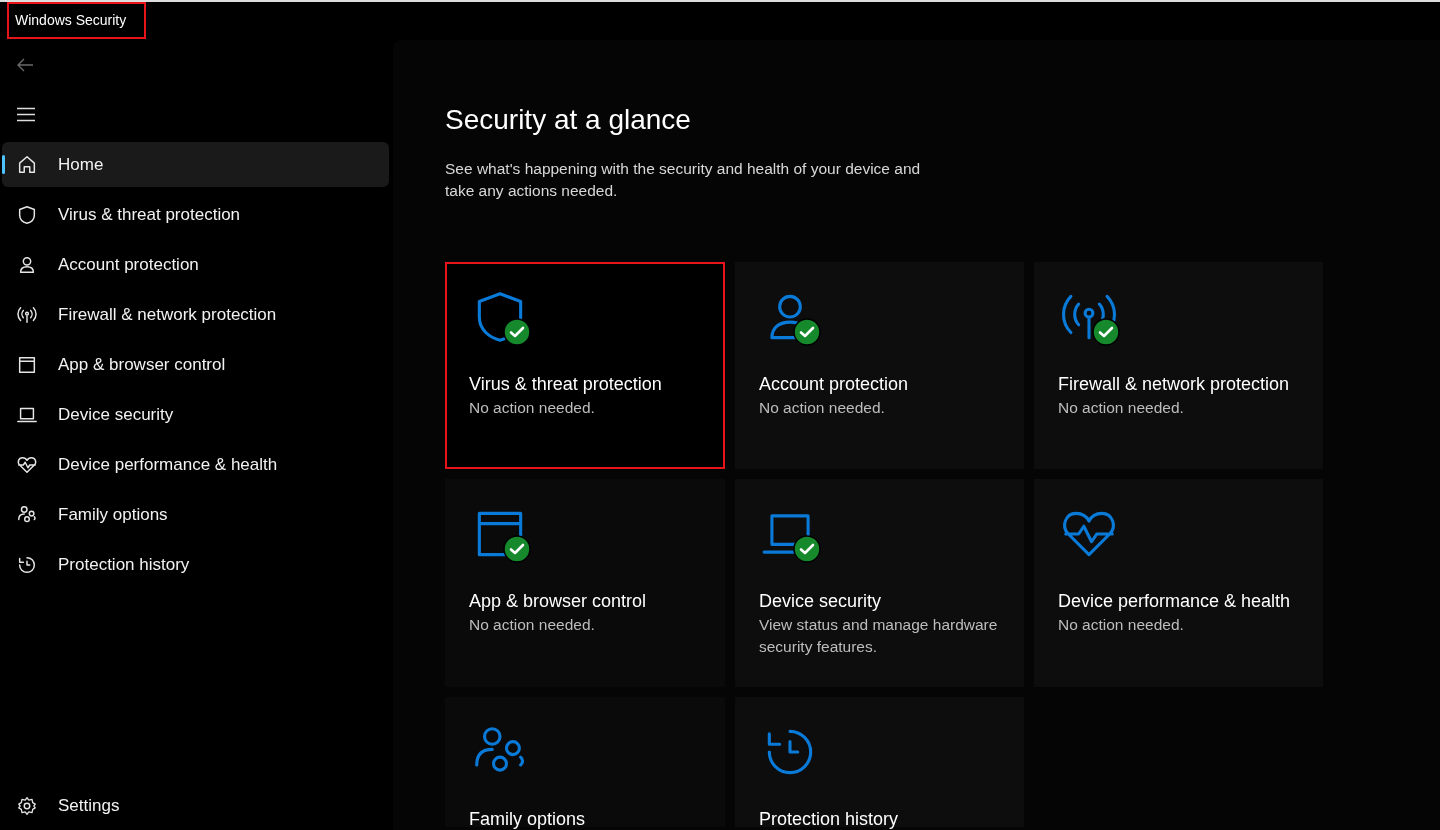 Image resolution: width=1440 pixels, height=830 pixels. I want to click on status-card: Account protection No action needed., so click(879, 365).